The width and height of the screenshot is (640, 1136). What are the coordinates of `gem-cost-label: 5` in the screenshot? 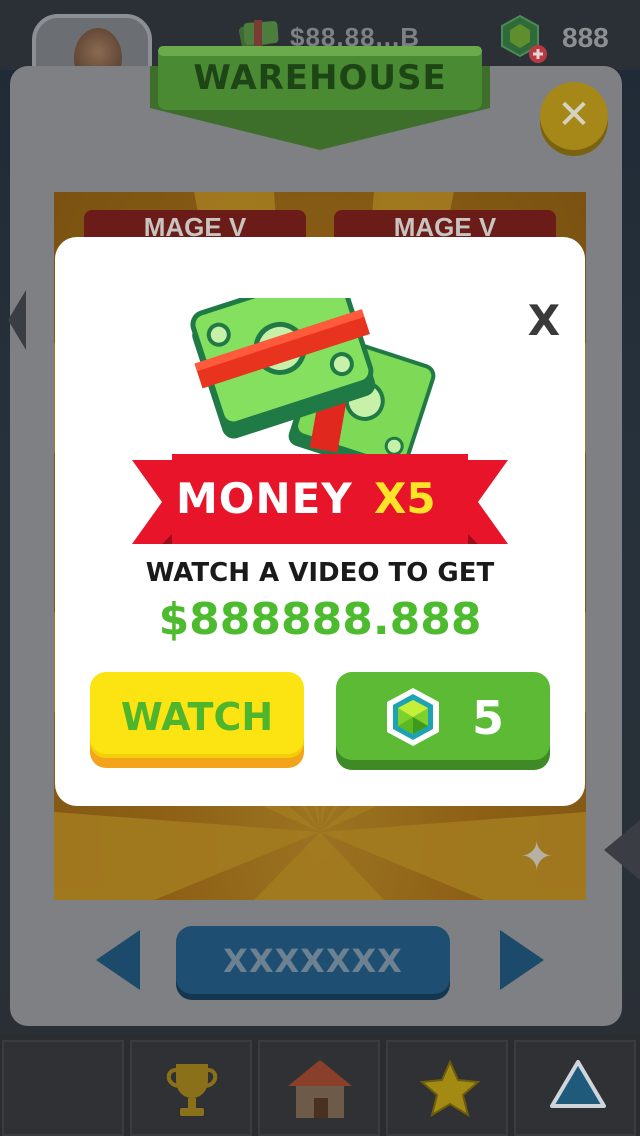 It's located at (487, 718).